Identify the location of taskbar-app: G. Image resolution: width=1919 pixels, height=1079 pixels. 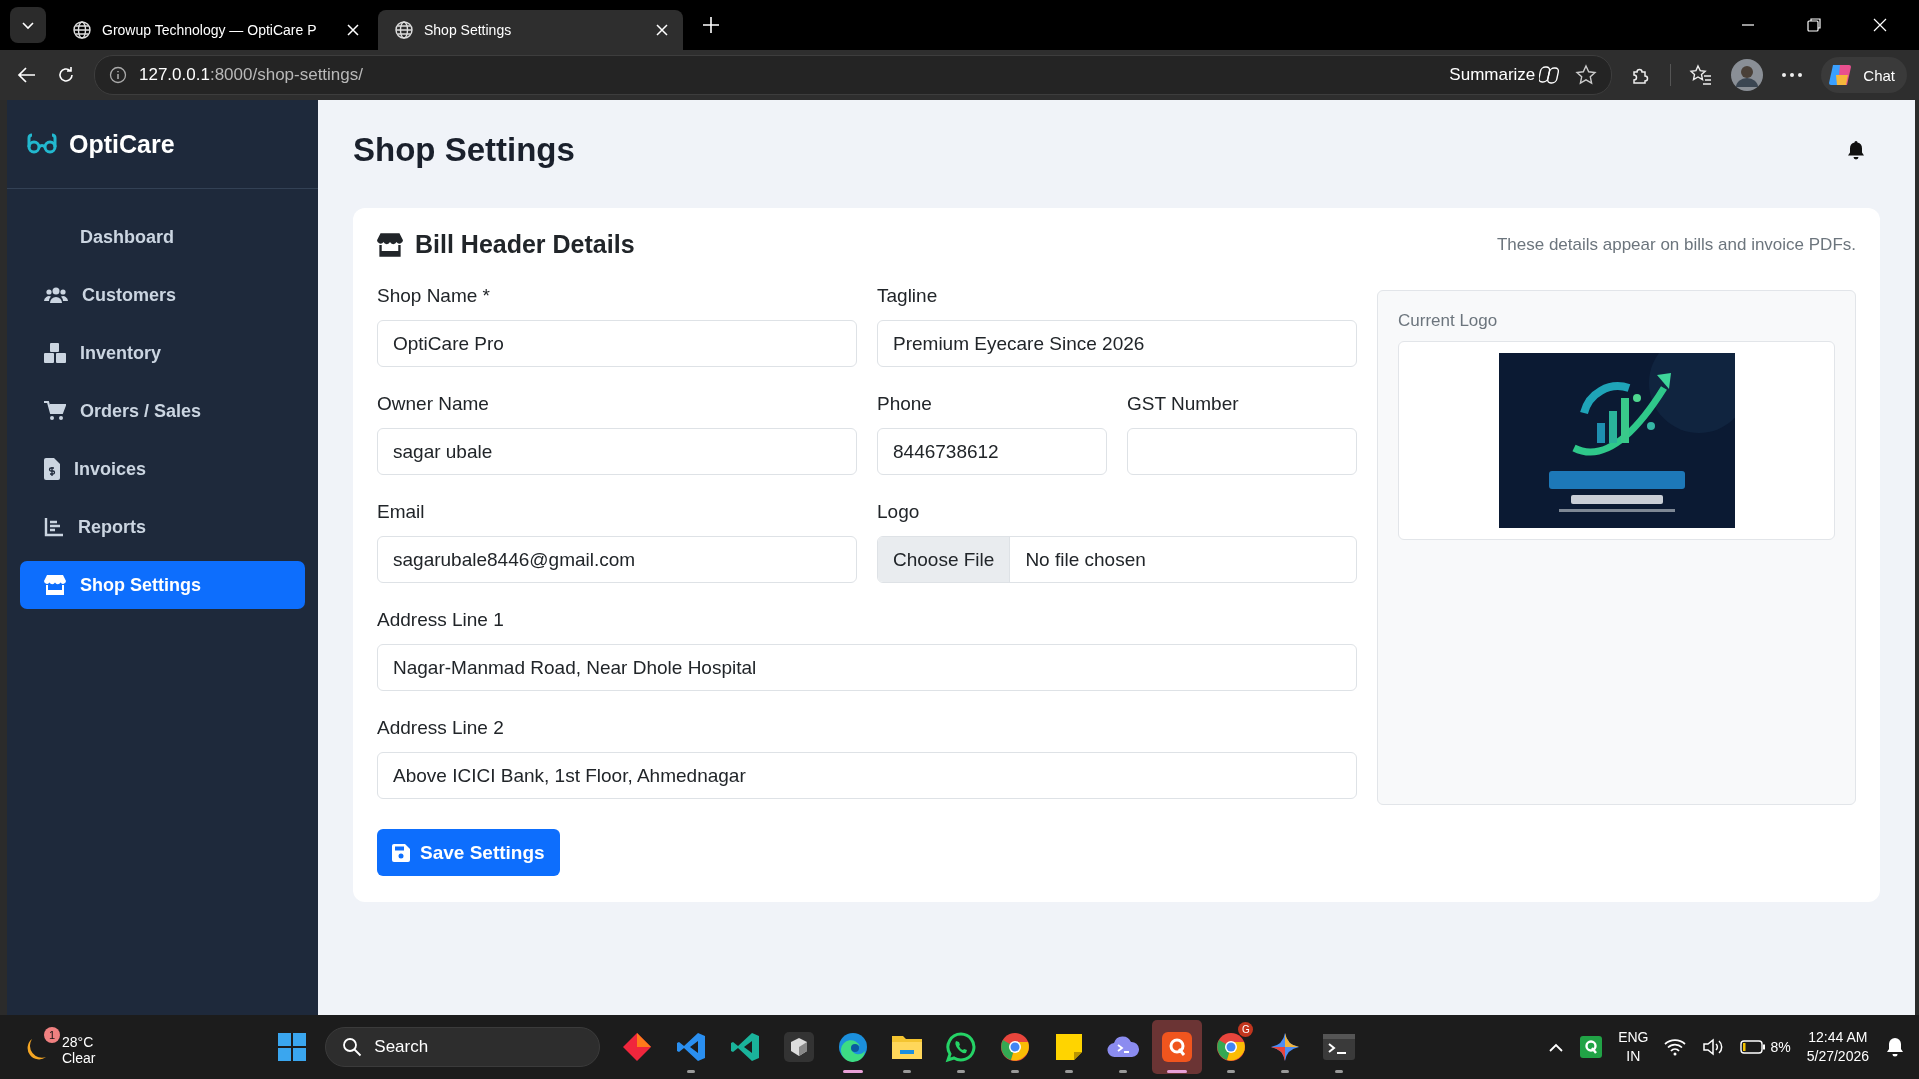
(1231, 1047).